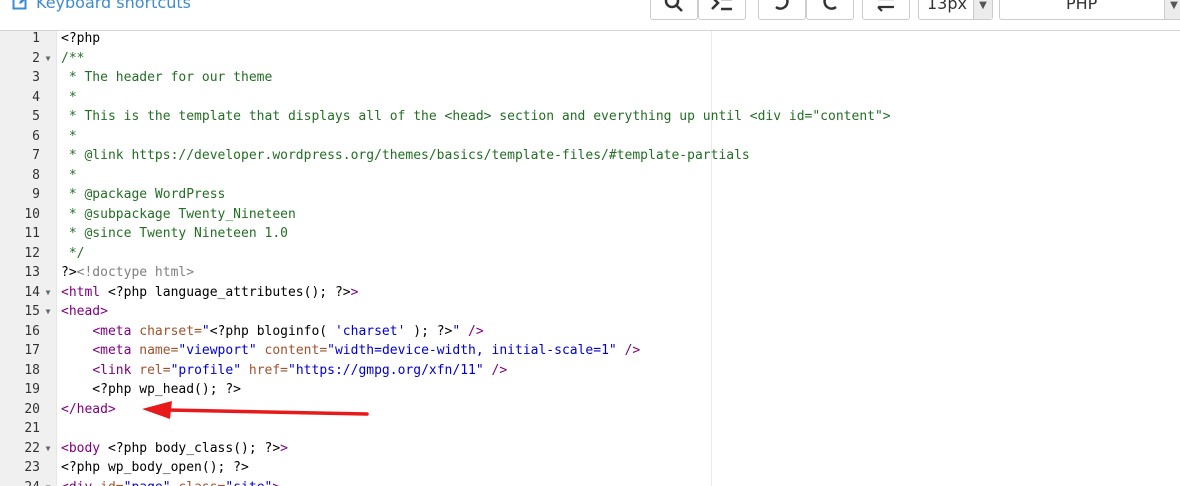  I want to click on red-annotation-arrow, so click(255, 410).